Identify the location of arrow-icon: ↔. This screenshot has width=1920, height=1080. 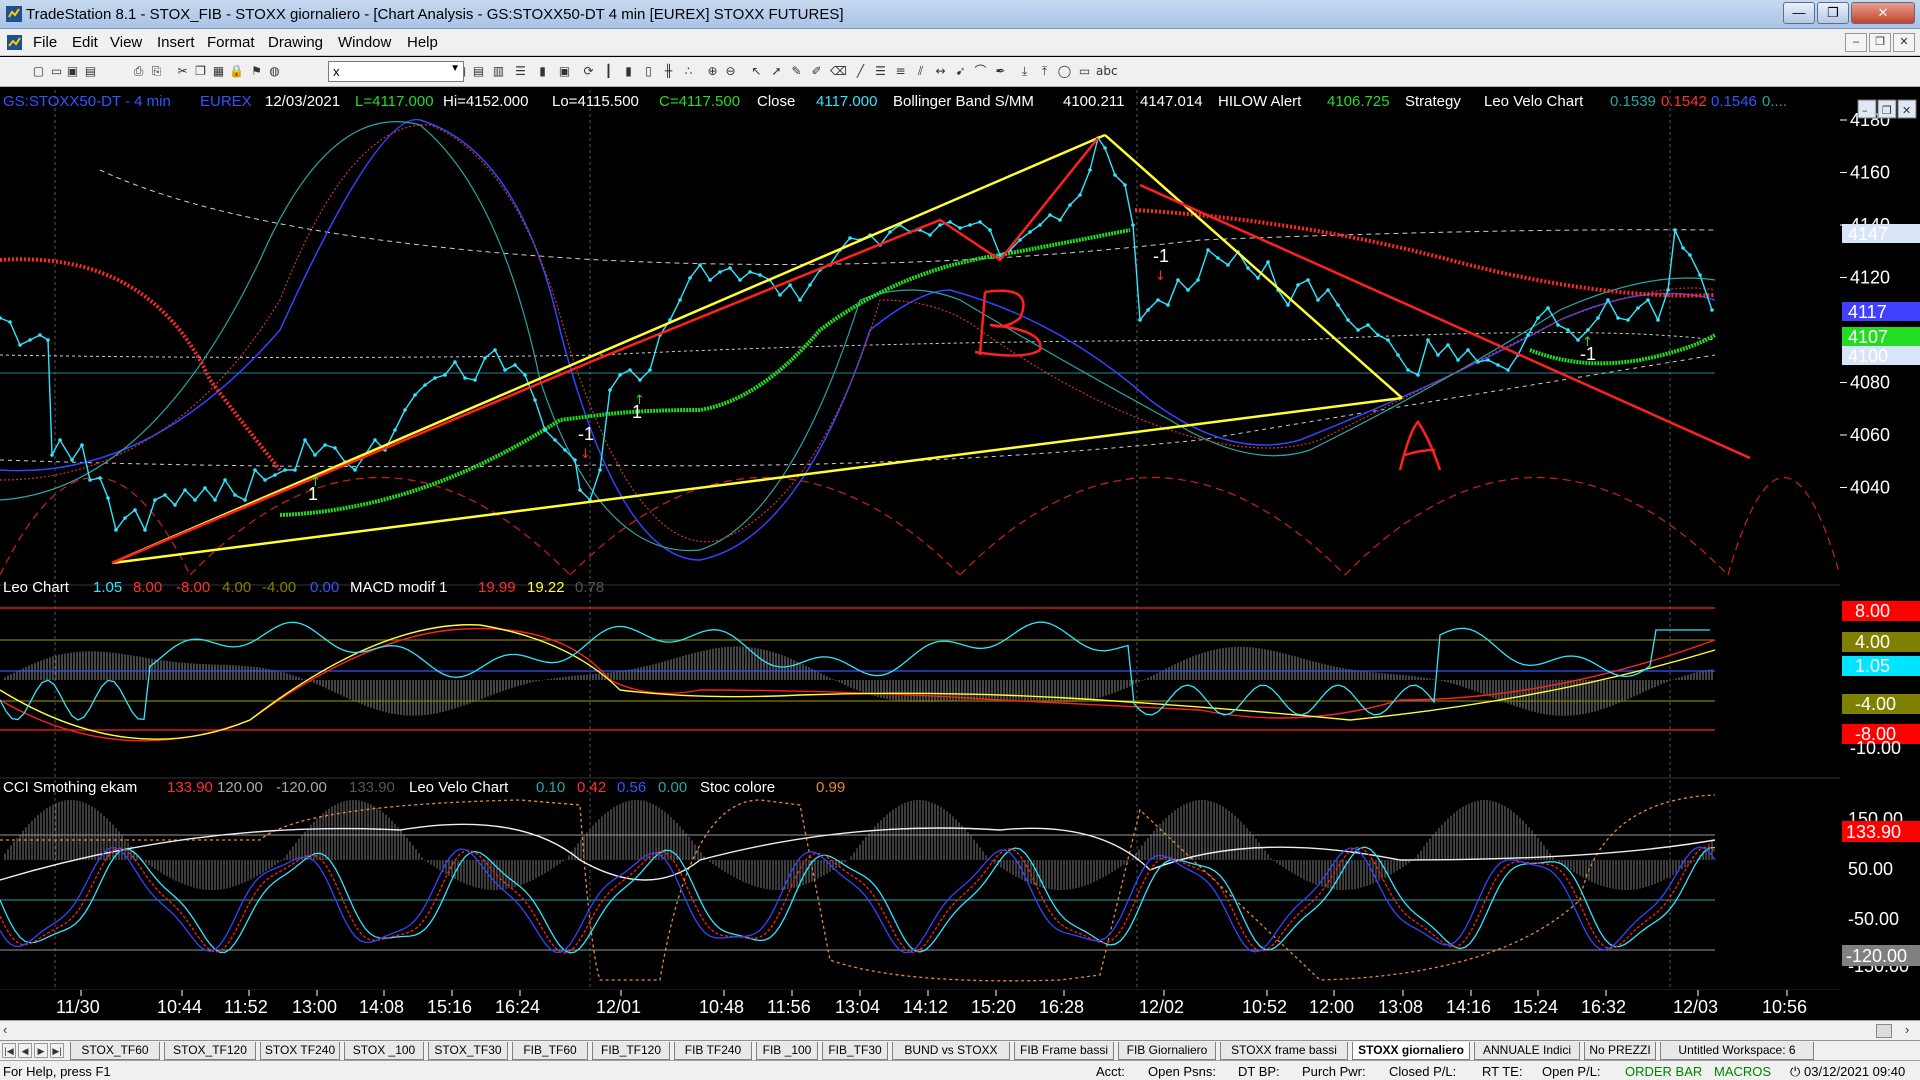
(940, 71).